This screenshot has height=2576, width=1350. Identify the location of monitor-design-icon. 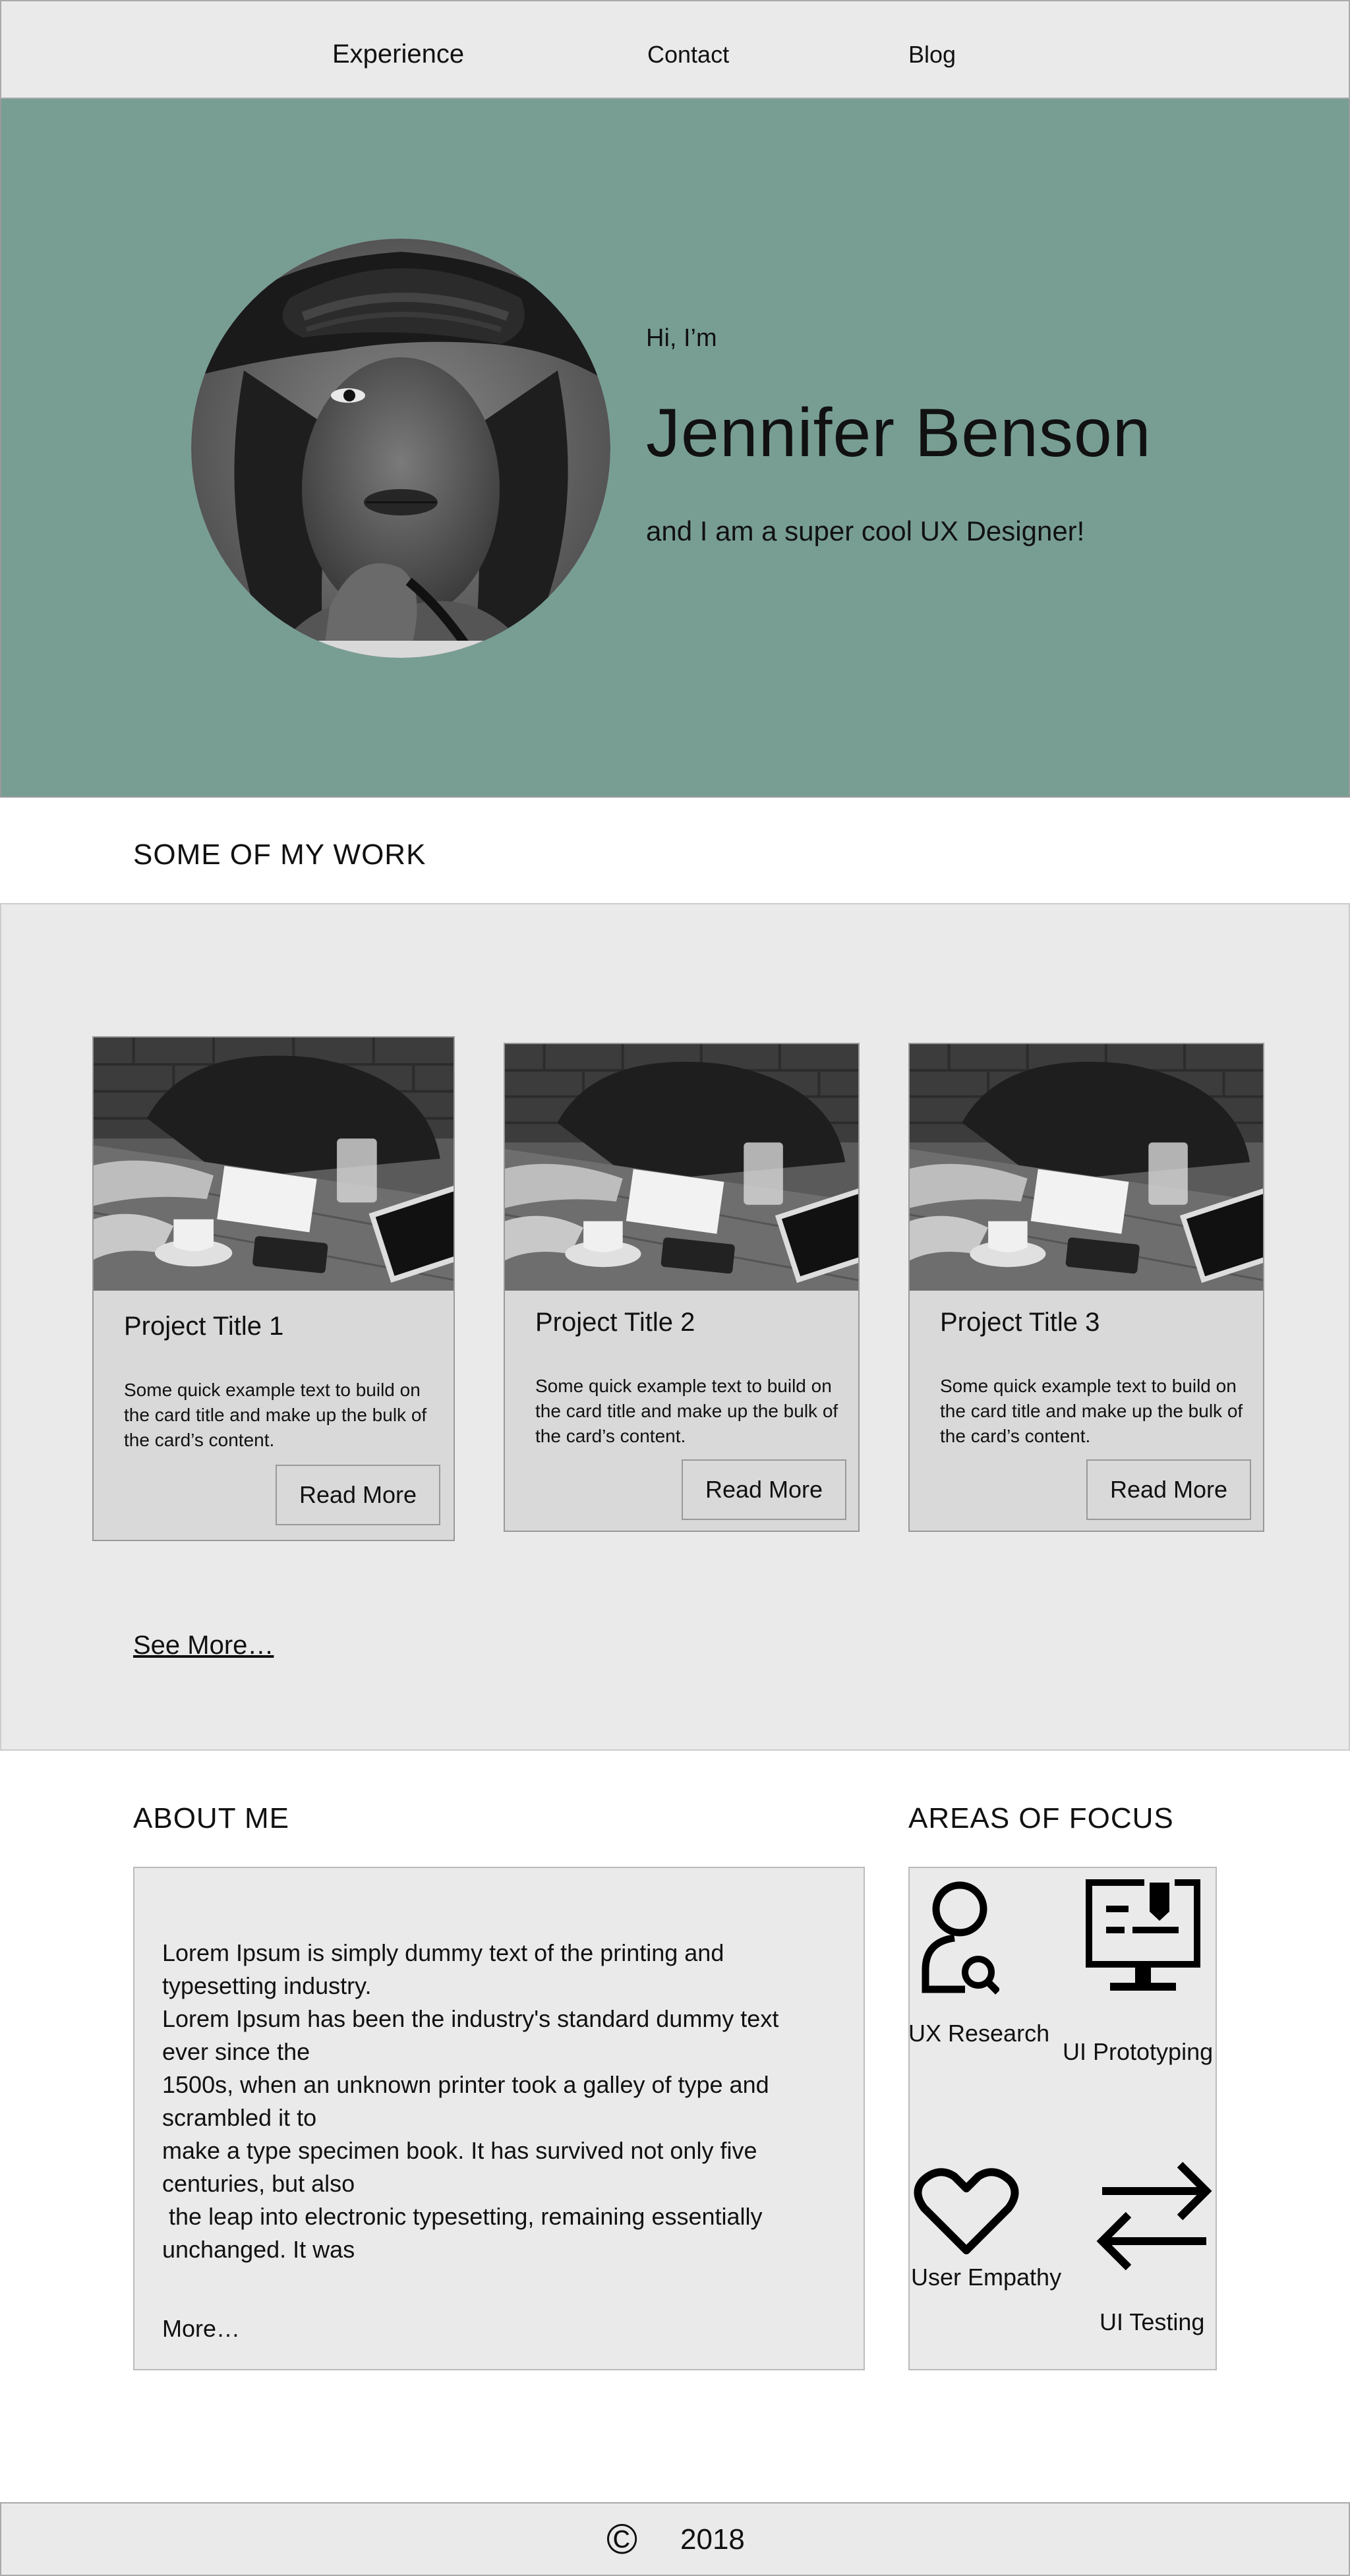
(1143, 1935).